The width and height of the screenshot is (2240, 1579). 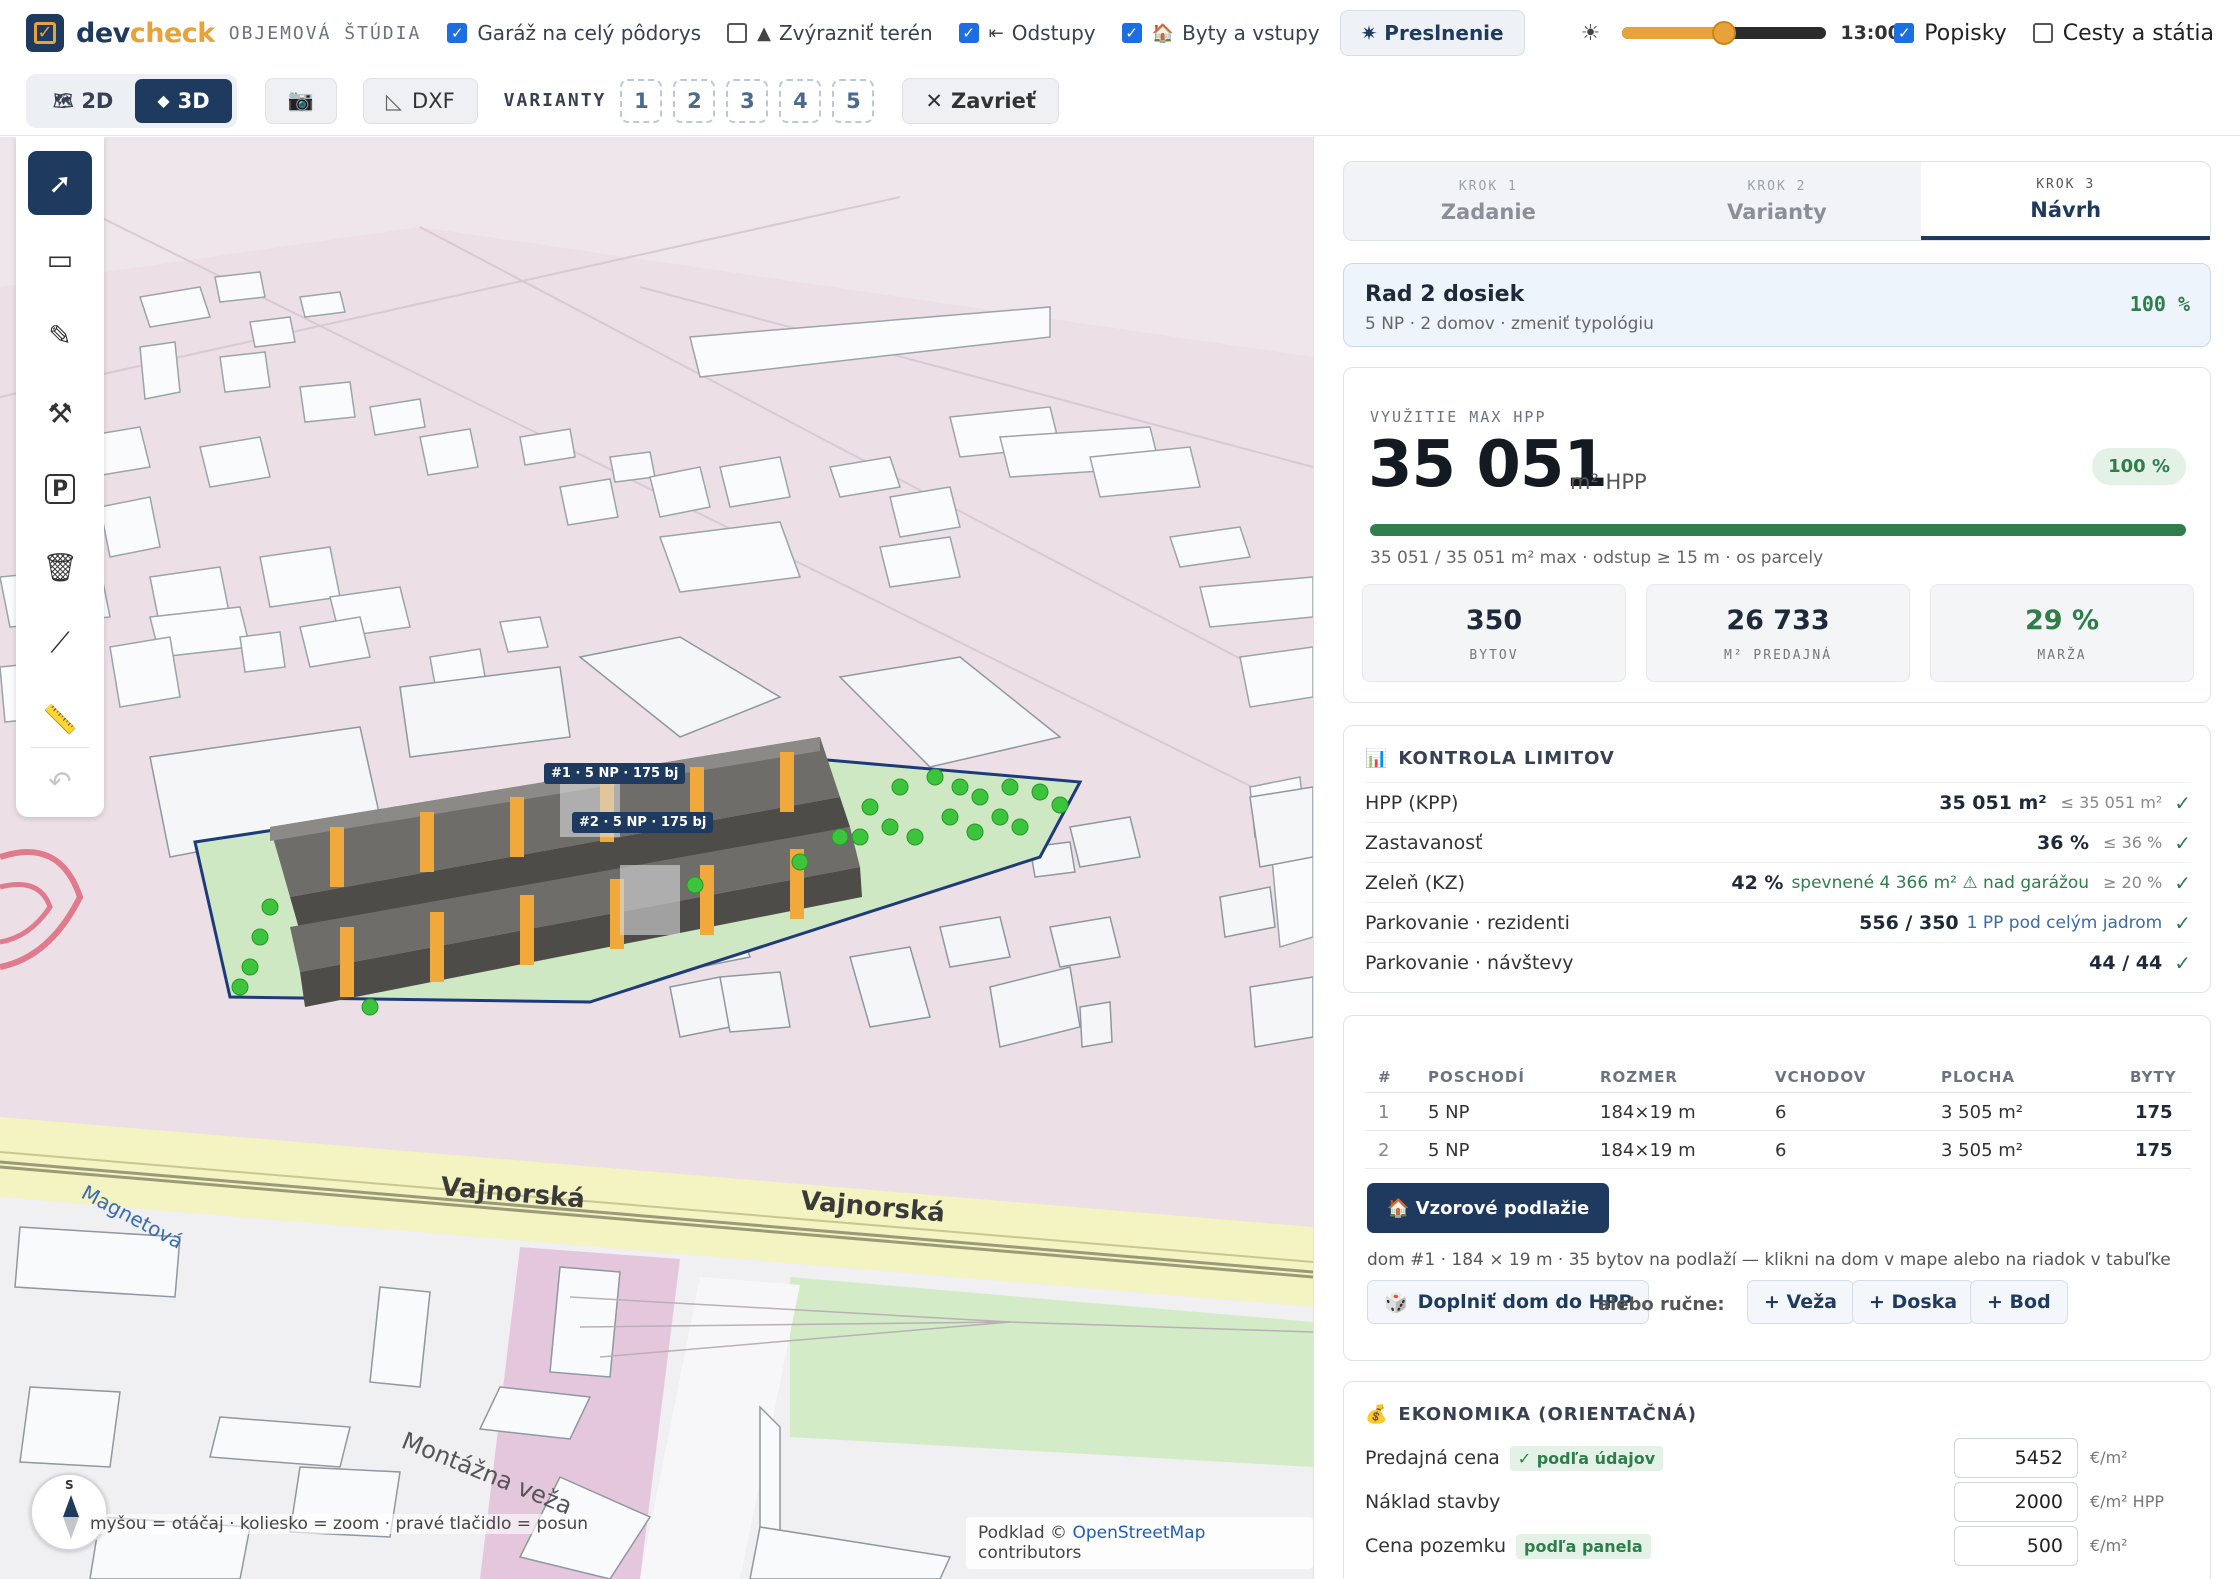 I want to click on variant-1-button: 1, so click(x=641, y=100).